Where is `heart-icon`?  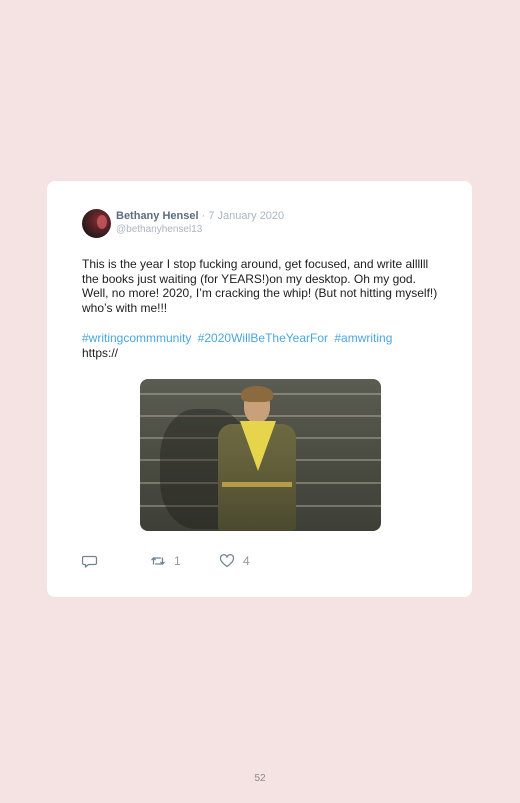
heart-icon is located at coordinates (227, 560).